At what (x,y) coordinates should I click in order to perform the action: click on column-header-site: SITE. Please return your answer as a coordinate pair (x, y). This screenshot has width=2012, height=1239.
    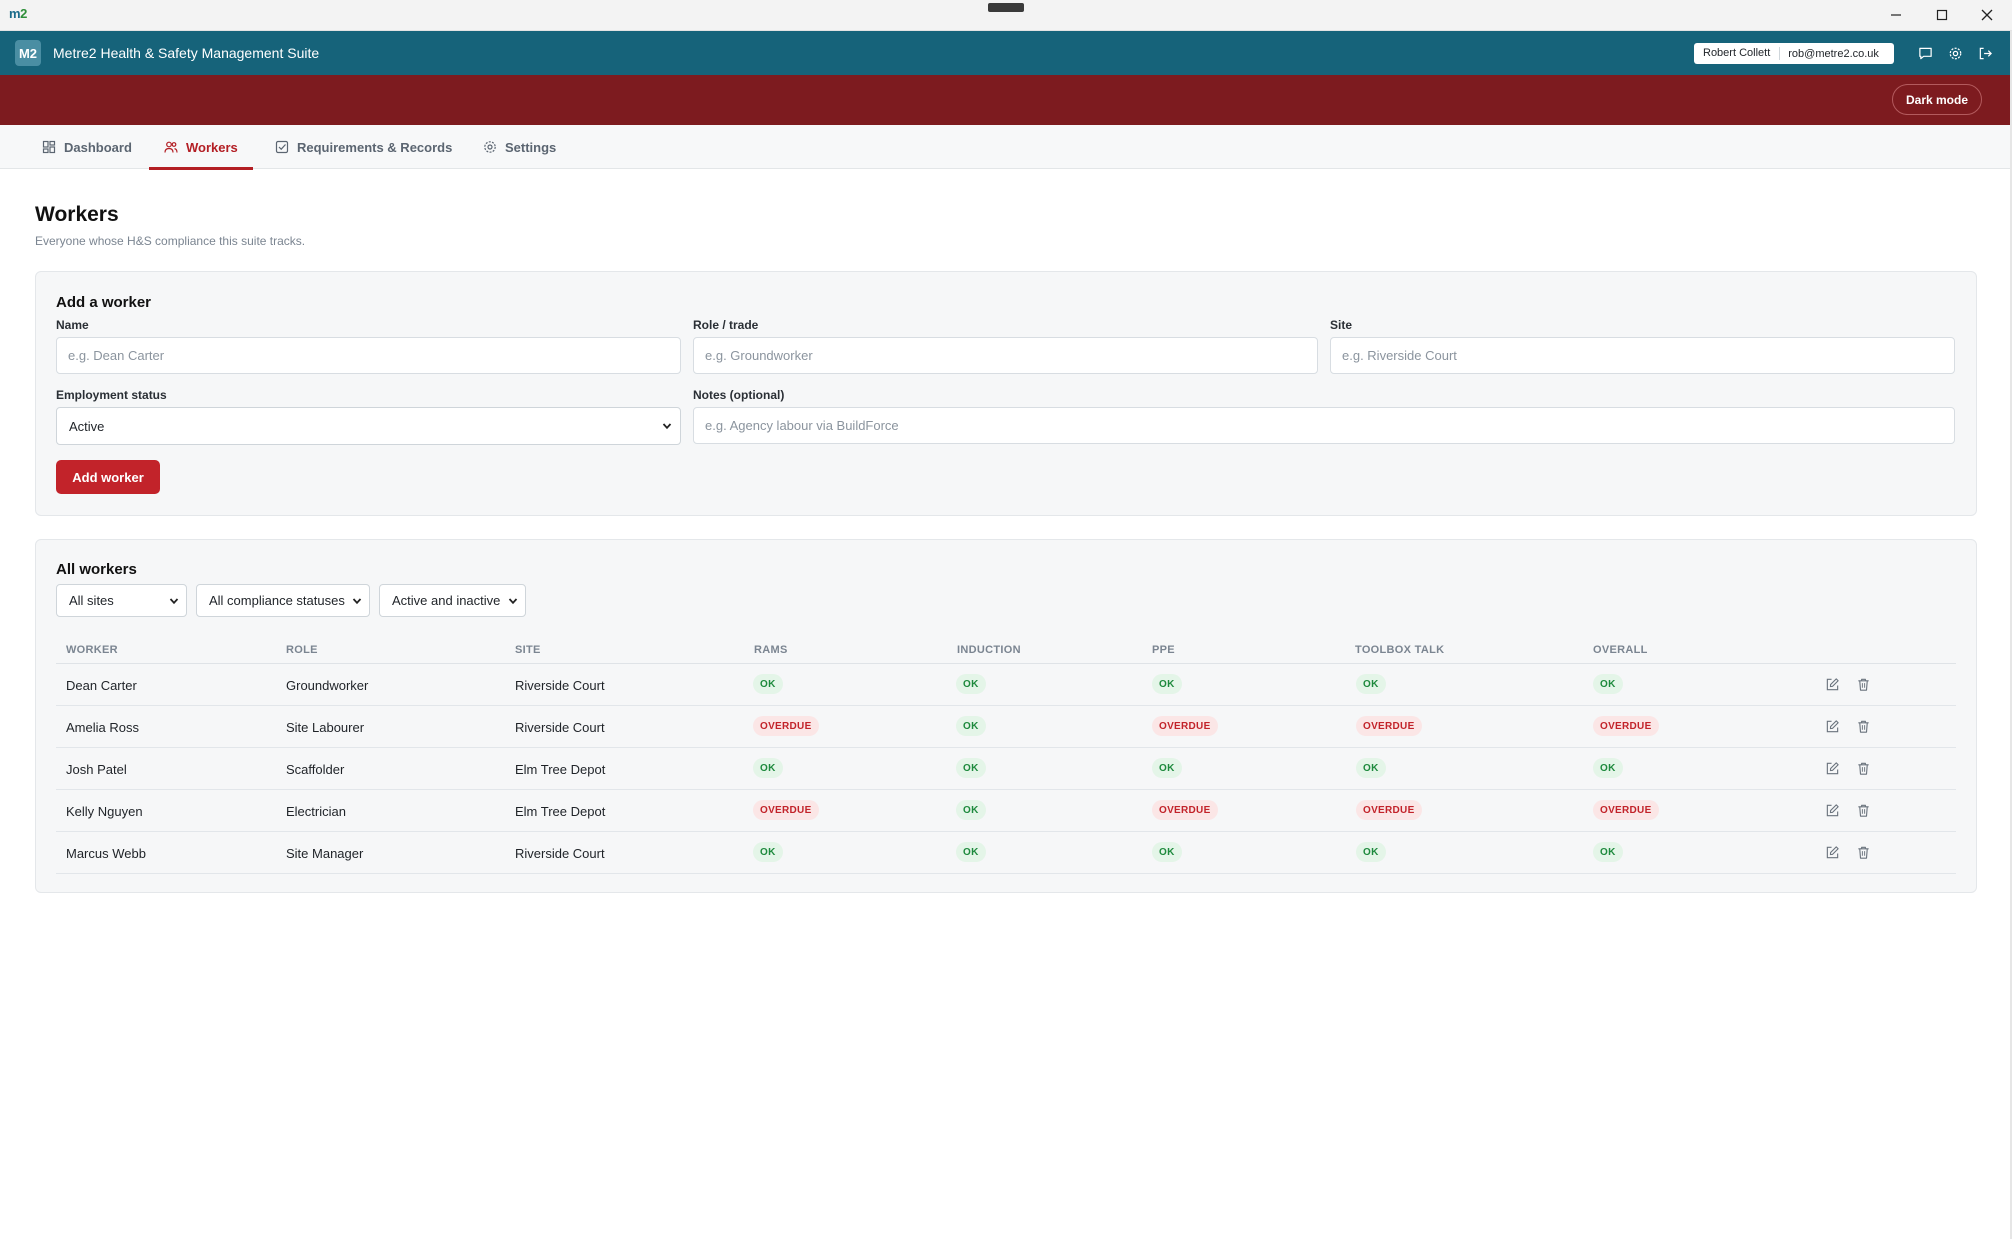
    Looking at the image, I should click on (528, 650).